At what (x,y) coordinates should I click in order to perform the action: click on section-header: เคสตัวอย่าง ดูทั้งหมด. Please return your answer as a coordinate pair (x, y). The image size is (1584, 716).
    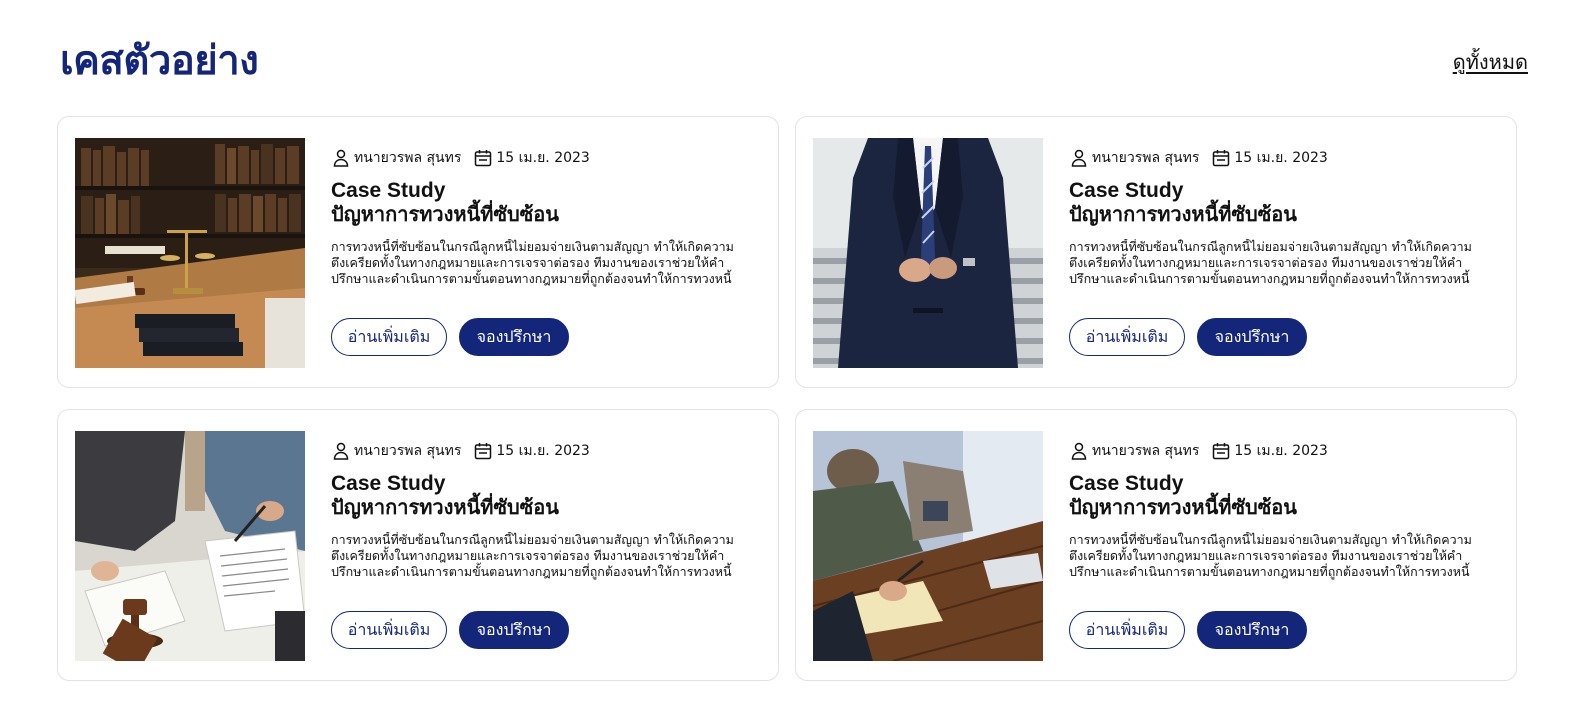
    Looking at the image, I should click on (794, 54).